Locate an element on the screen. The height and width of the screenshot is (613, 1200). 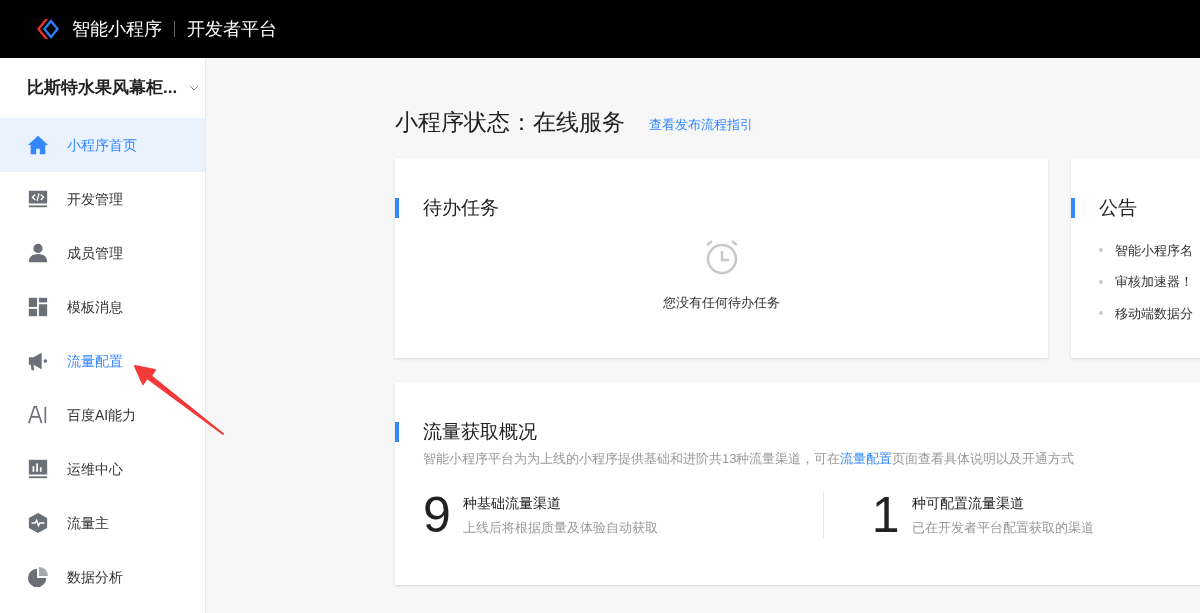
stat-description: 已在开发者平台配置获取的渠道 is located at coordinates (1002, 527).